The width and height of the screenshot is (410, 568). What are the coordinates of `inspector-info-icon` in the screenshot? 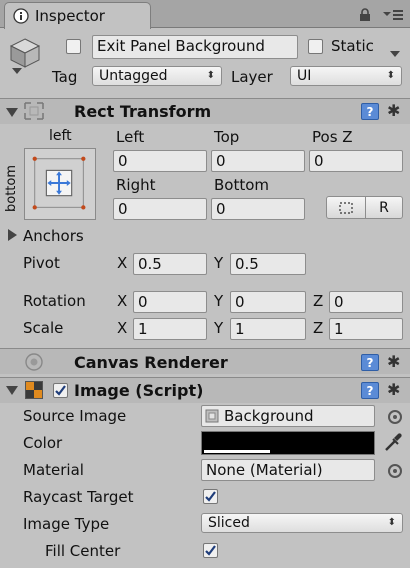 It's located at (21, 16).